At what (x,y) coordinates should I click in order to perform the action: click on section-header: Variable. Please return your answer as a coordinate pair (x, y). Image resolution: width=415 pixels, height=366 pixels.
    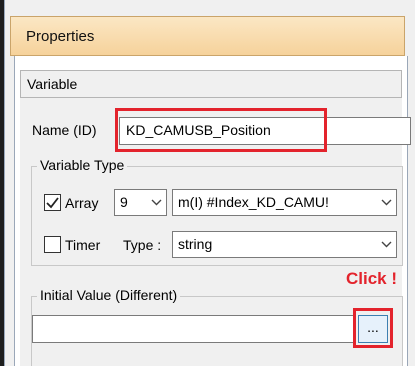
    Looking at the image, I should click on (211, 84).